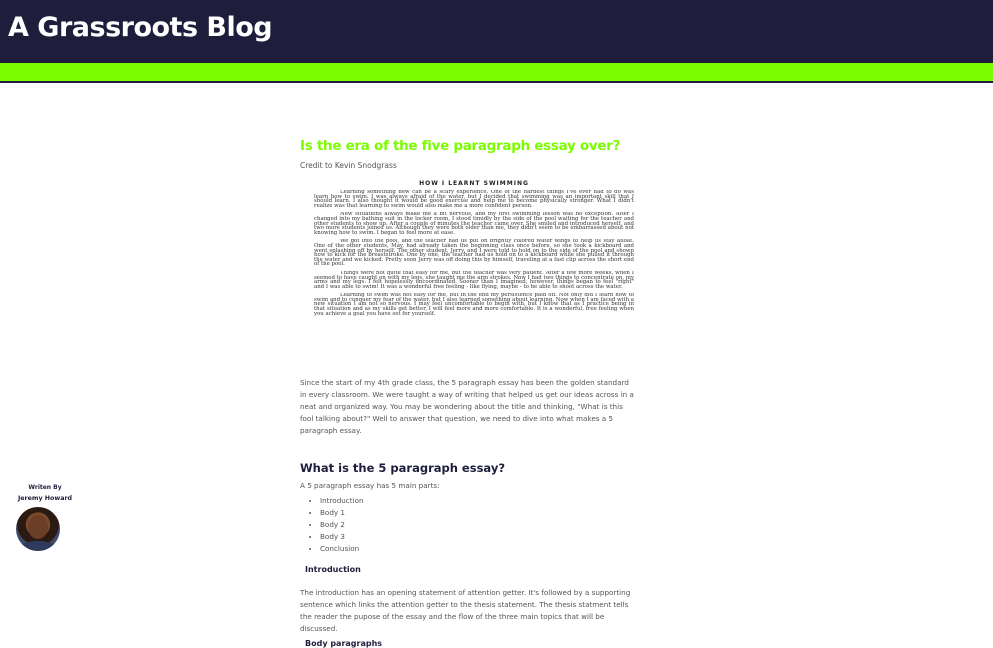 Image resolution: width=993 pixels, height=648 pixels. Describe the element at coordinates (477, 549) in the screenshot. I see `list-item: Conclusion` at that location.